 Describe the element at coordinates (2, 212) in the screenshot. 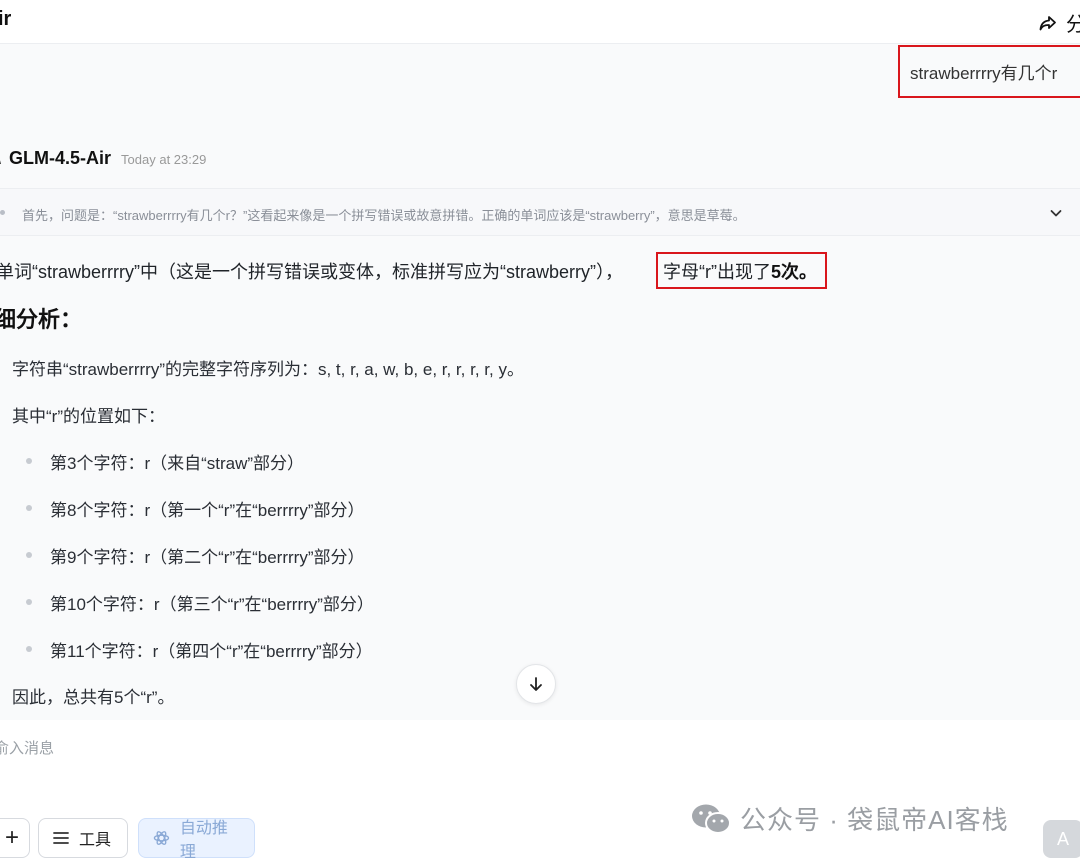

I see `thinking-bullet-icon` at that location.